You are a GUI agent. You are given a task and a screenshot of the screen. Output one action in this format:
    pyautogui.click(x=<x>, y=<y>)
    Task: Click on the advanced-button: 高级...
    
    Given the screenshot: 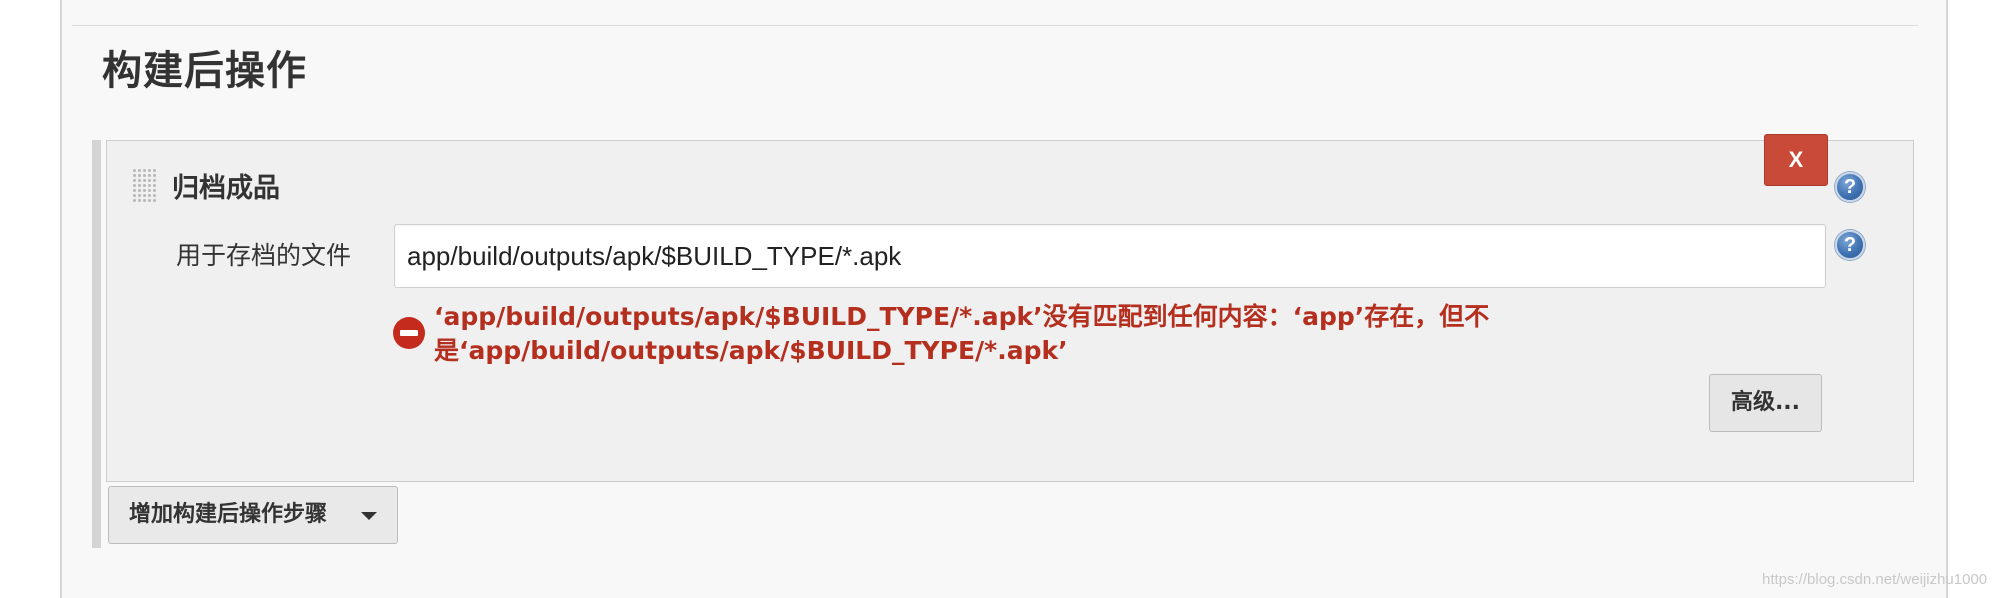 What is the action you would take?
    pyautogui.click(x=1765, y=403)
    